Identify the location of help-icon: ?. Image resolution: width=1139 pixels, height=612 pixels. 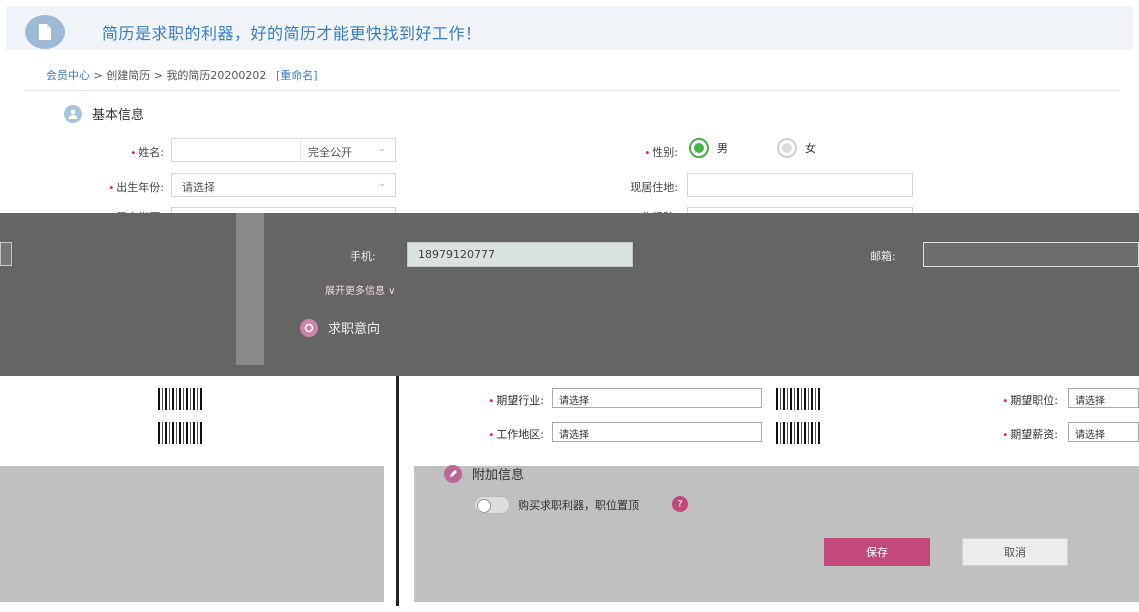
(680, 504).